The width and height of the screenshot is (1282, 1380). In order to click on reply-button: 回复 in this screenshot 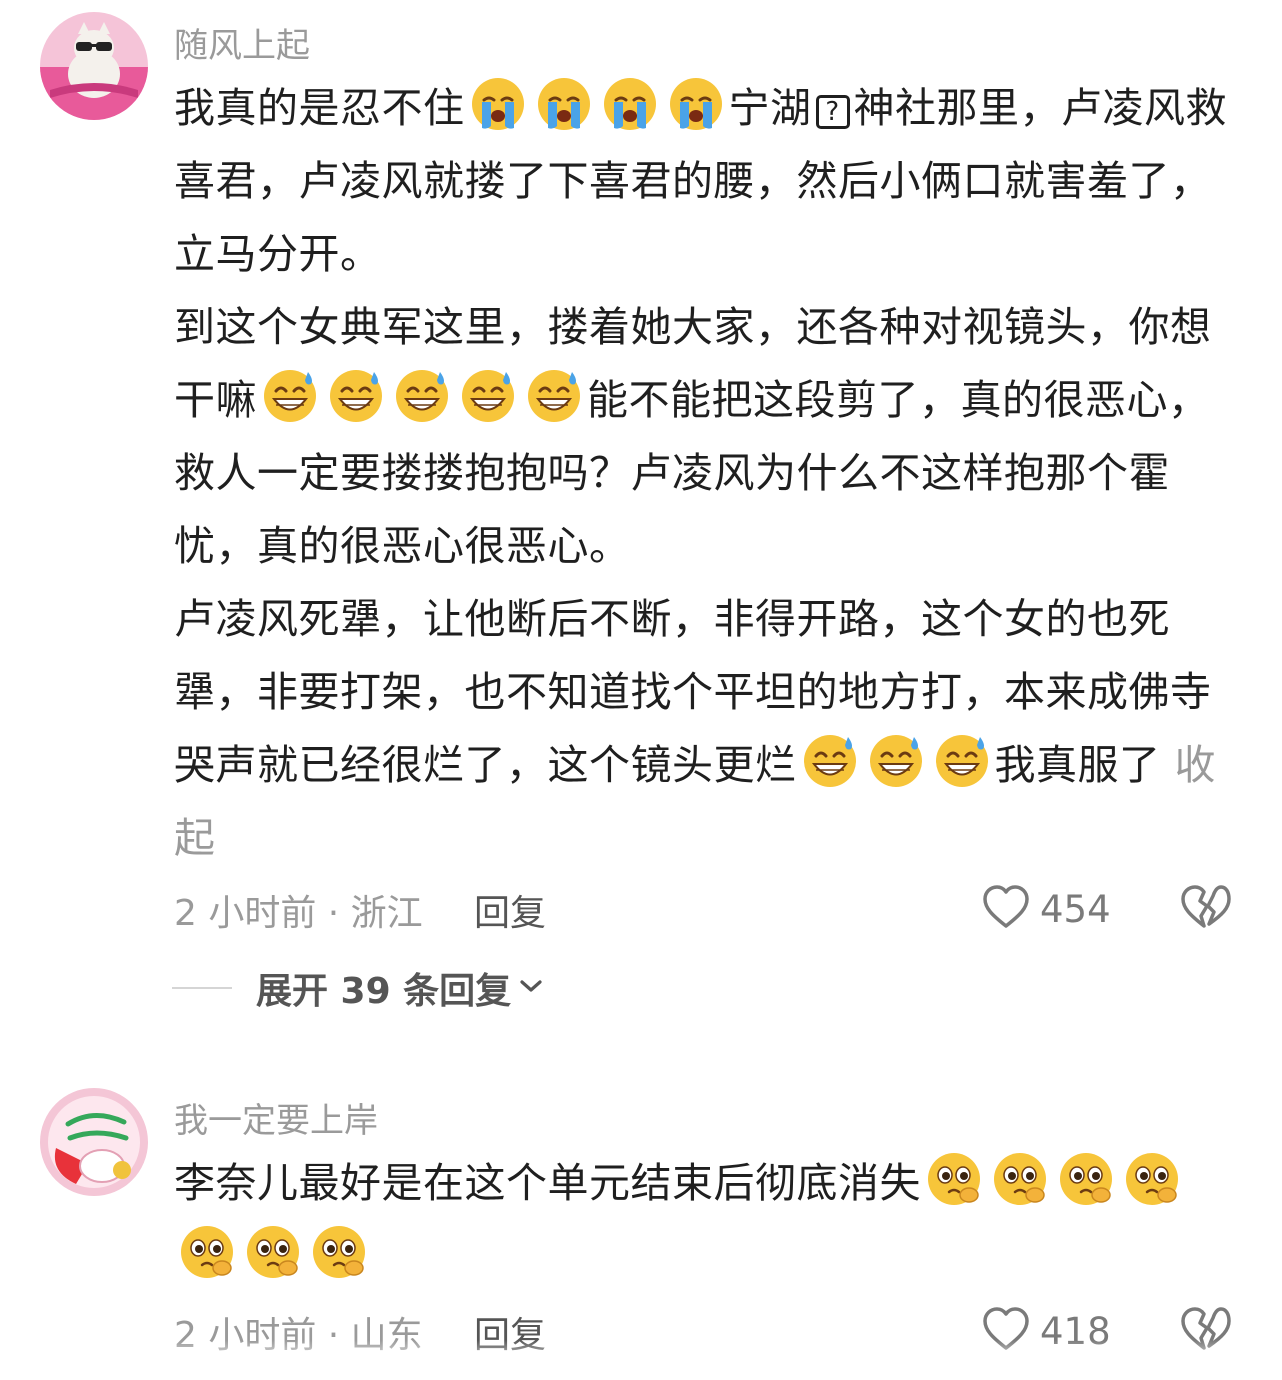, I will do `click(510, 910)`.